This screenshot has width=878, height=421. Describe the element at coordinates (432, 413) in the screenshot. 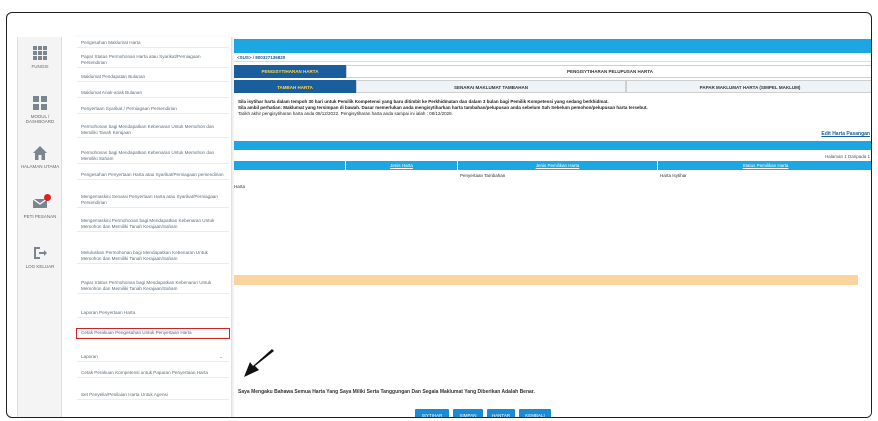

I see `isytihar-button: ISYTIHAR` at that location.